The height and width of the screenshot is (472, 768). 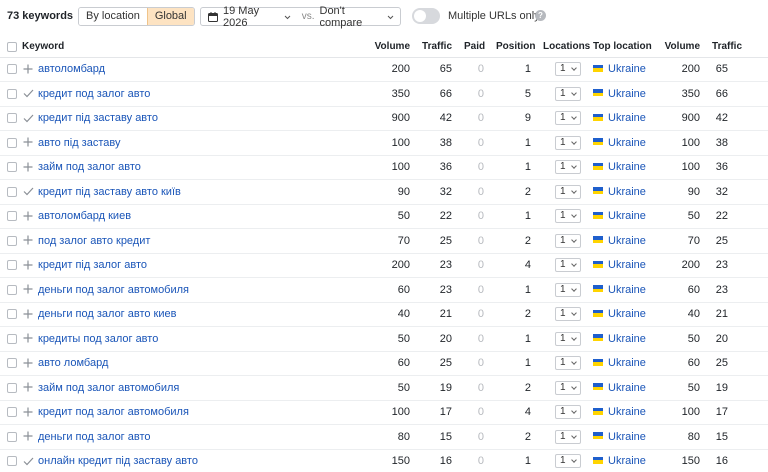 I want to click on col-keyword: Keyword, so click(x=192, y=47).